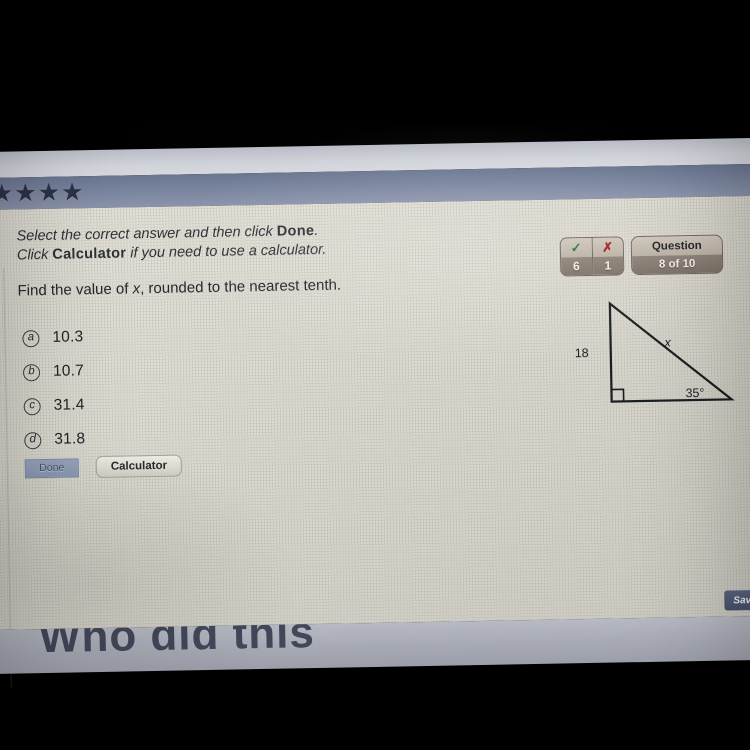  Describe the element at coordinates (7, 477) in the screenshot. I see `panel-left-rule` at that location.